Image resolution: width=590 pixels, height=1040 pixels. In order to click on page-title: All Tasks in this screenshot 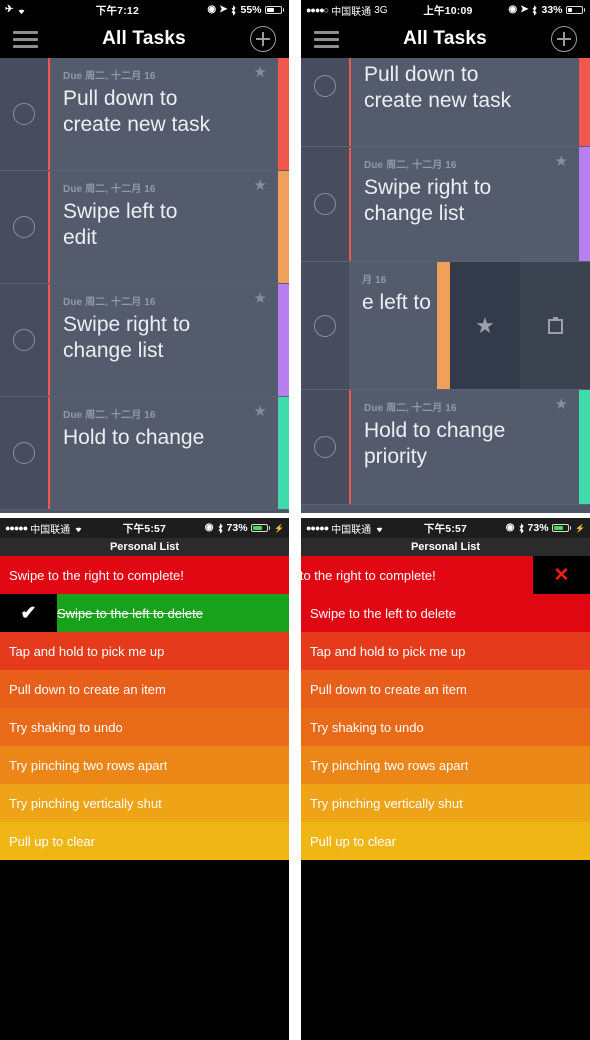, I will do `click(144, 38)`.